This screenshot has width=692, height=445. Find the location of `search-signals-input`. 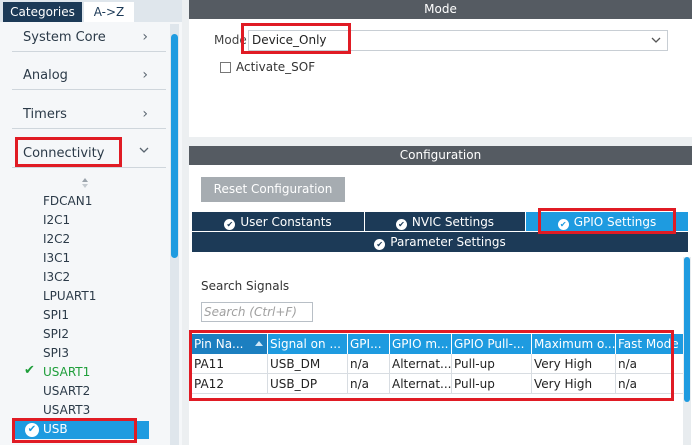

search-signals-input is located at coordinates (257, 312).